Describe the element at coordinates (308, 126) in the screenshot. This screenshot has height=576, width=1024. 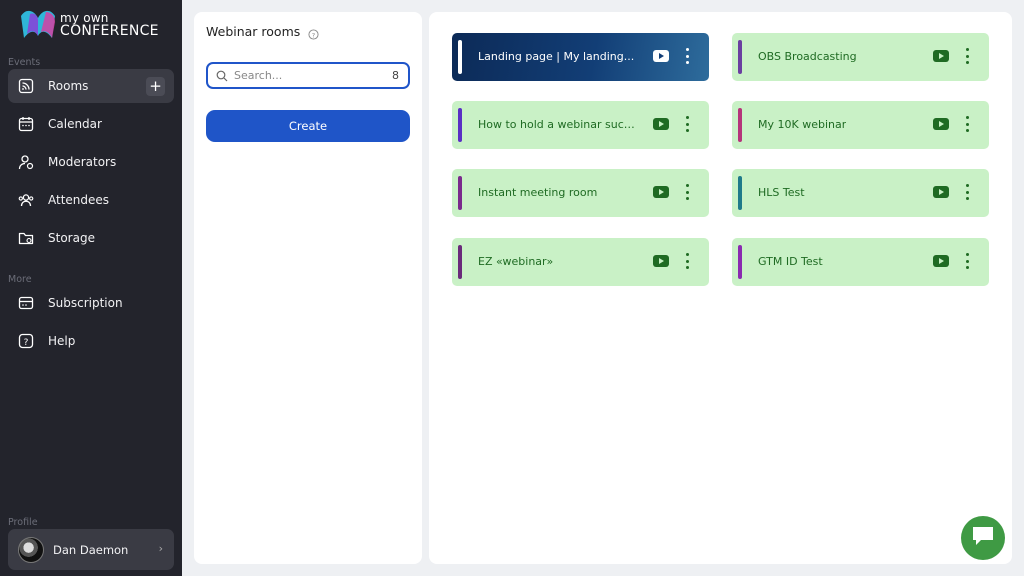
I see `create-button: Create` at that location.